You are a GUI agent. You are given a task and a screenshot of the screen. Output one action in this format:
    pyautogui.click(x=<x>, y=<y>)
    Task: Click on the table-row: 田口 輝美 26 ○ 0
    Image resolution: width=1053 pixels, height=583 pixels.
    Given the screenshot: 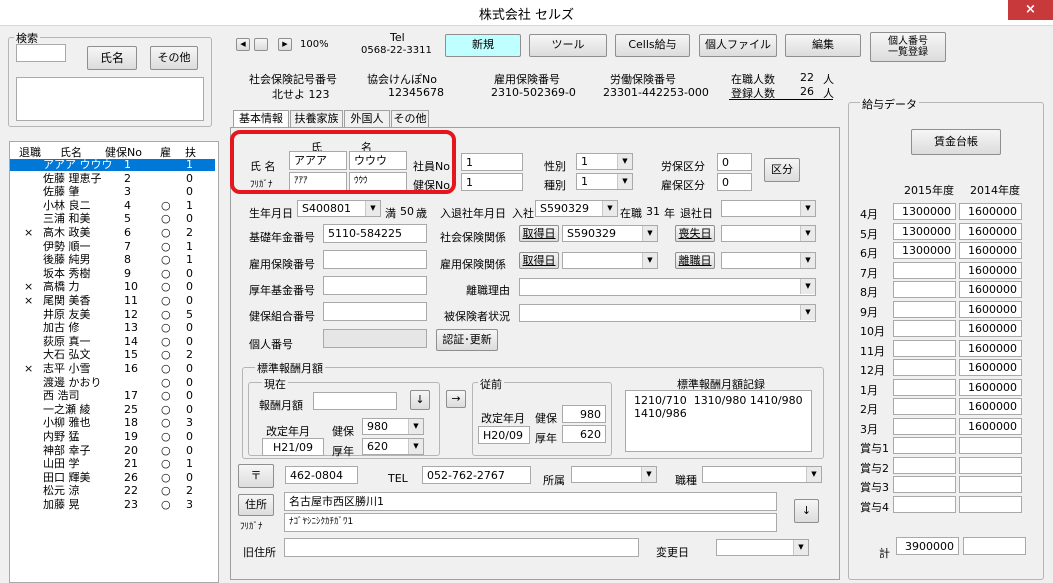 What is the action you would take?
    pyautogui.click(x=112, y=477)
    